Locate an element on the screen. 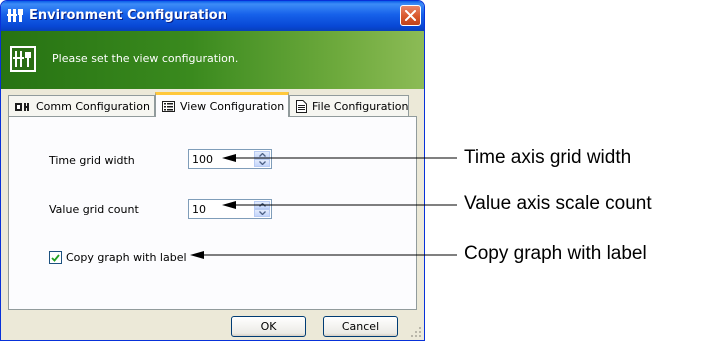  checkmark-icon is located at coordinates (55, 257).